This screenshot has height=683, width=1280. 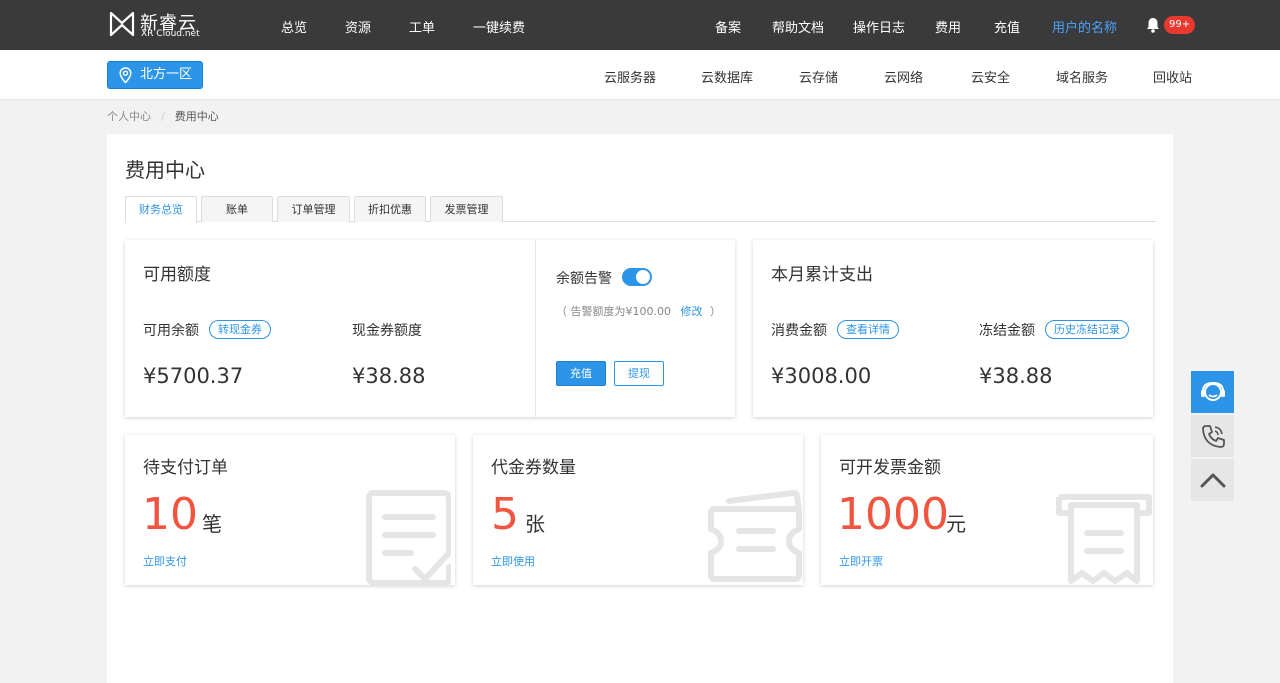 I want to click on frozen-history-button: 历史冻结记录, so click(x=1087, y=329).